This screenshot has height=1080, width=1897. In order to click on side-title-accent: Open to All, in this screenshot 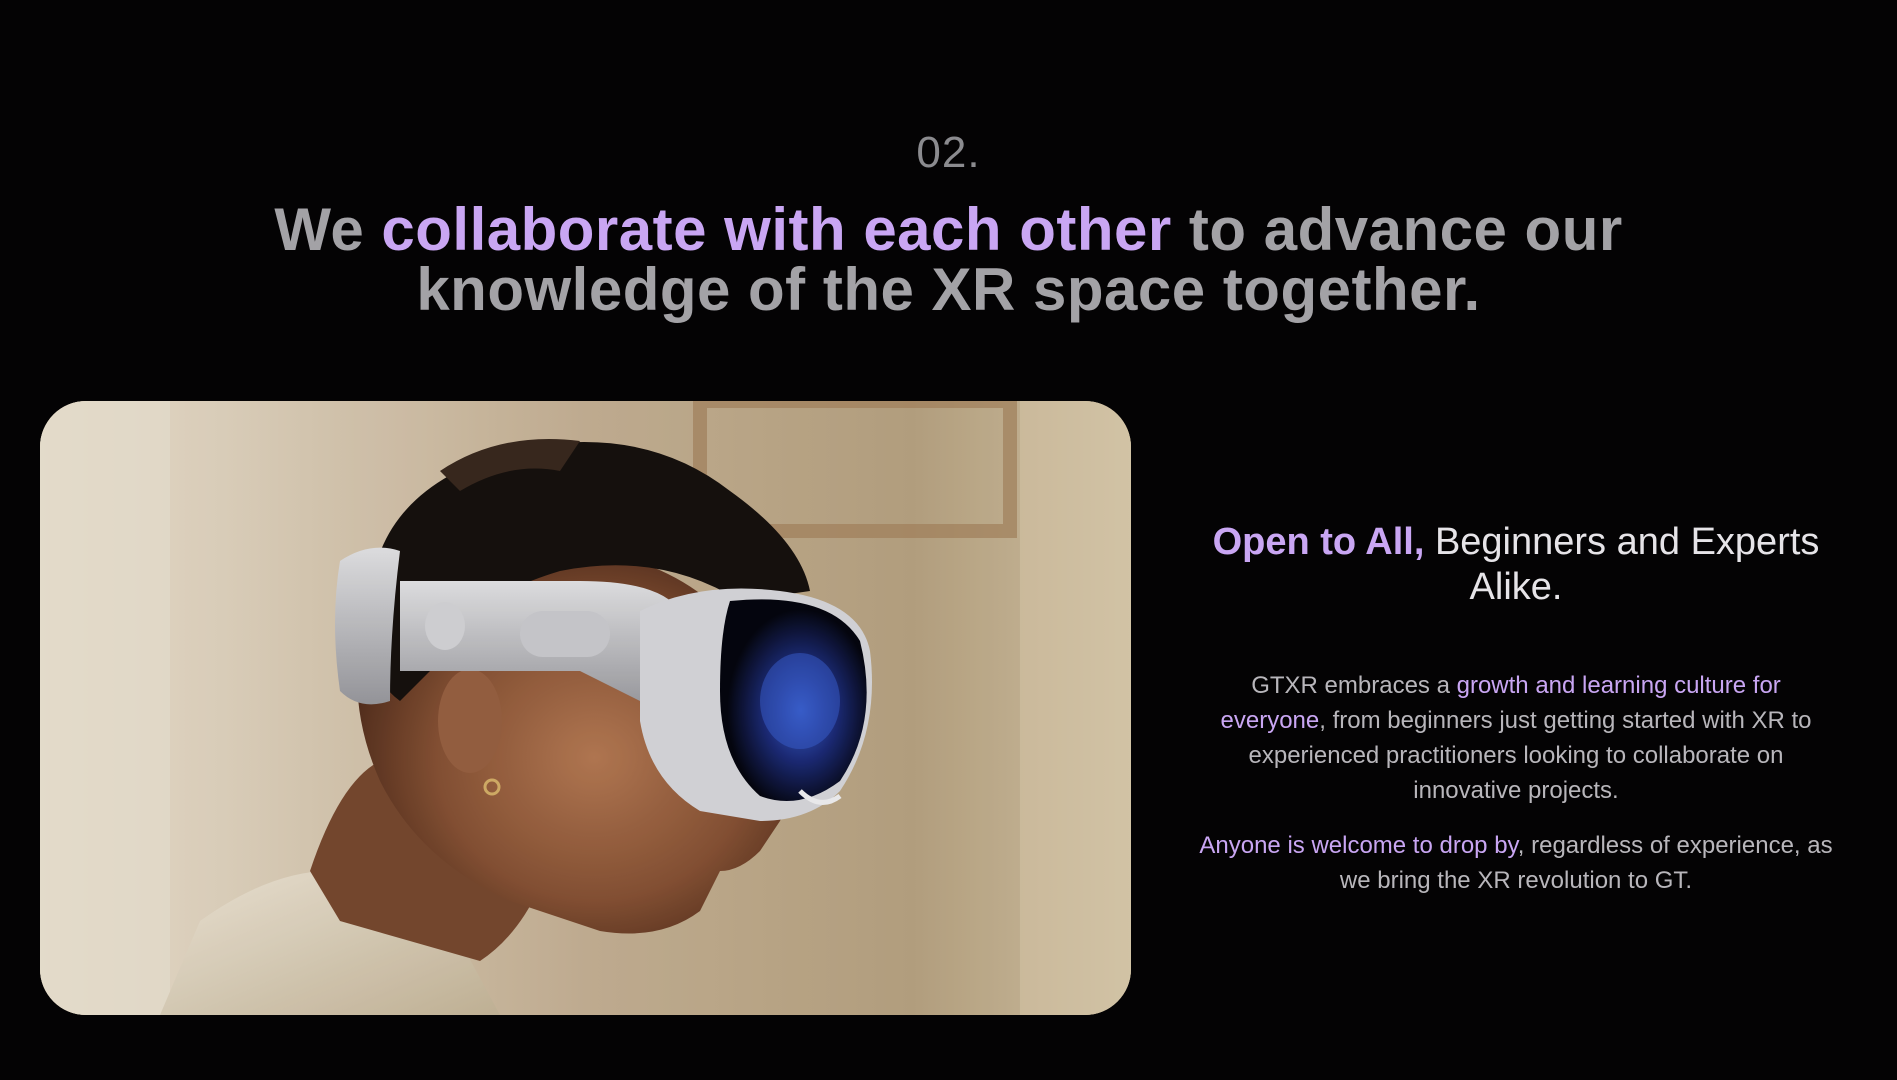, I will do `click(1318, 542)`.